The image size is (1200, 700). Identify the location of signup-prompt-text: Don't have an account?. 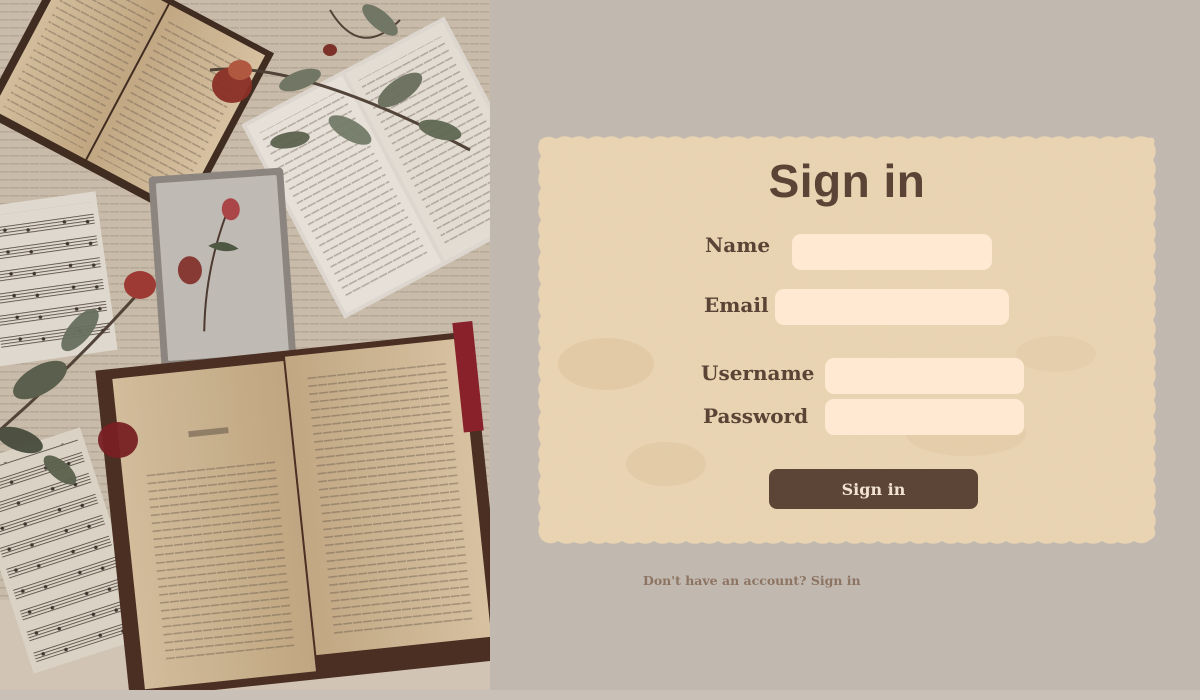
(725, 580).